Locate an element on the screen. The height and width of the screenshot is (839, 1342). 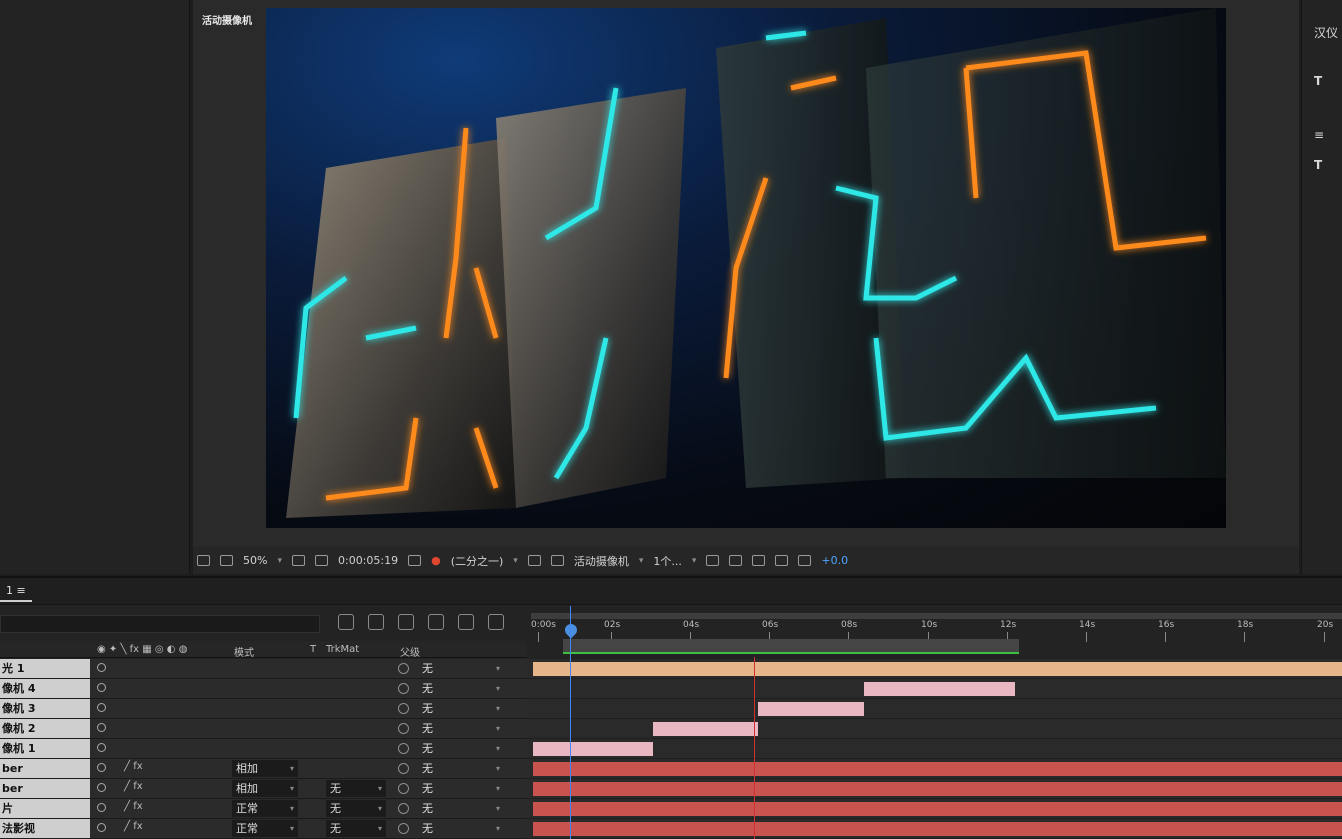
playhead-handle is located at coordinates (571, 630).